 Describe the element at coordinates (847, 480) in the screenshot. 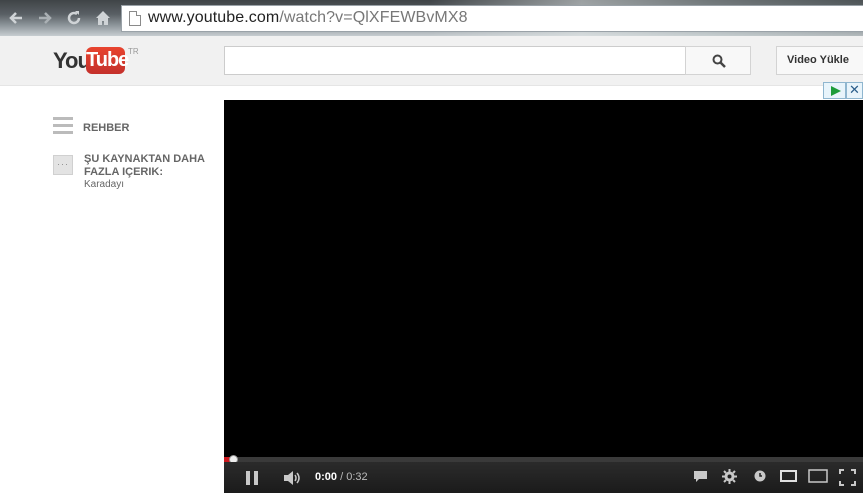

I see `fullscreen-icon` at that location.